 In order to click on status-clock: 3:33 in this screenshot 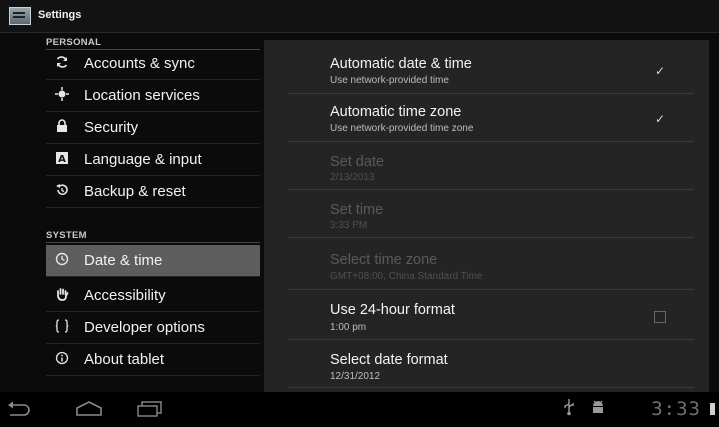, I will do `click(676, 409)`.